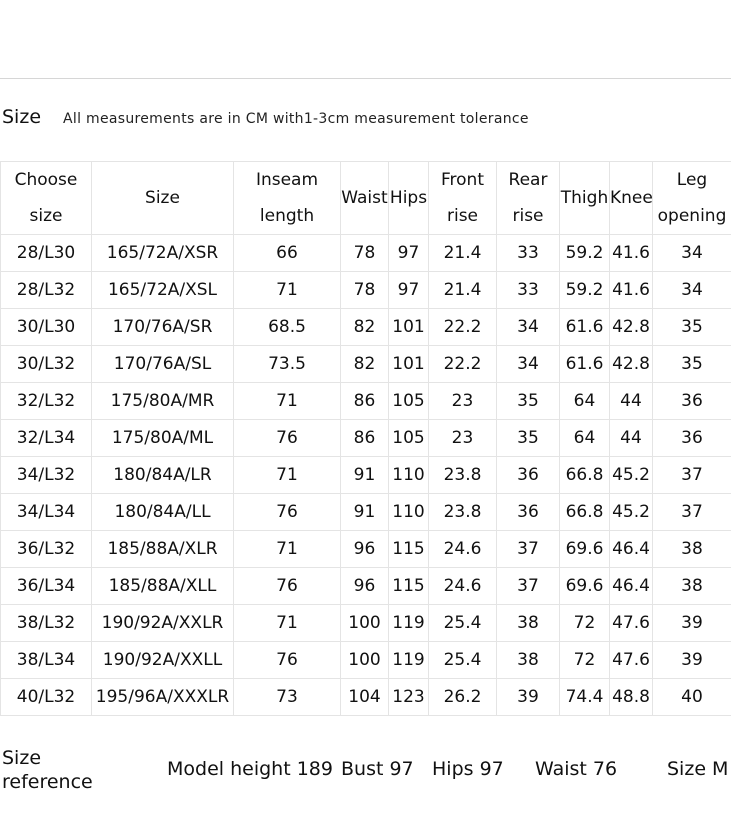 The image size is (731, 819). I want to click on table-cell: 175/80A/MR, so click(162, 401).